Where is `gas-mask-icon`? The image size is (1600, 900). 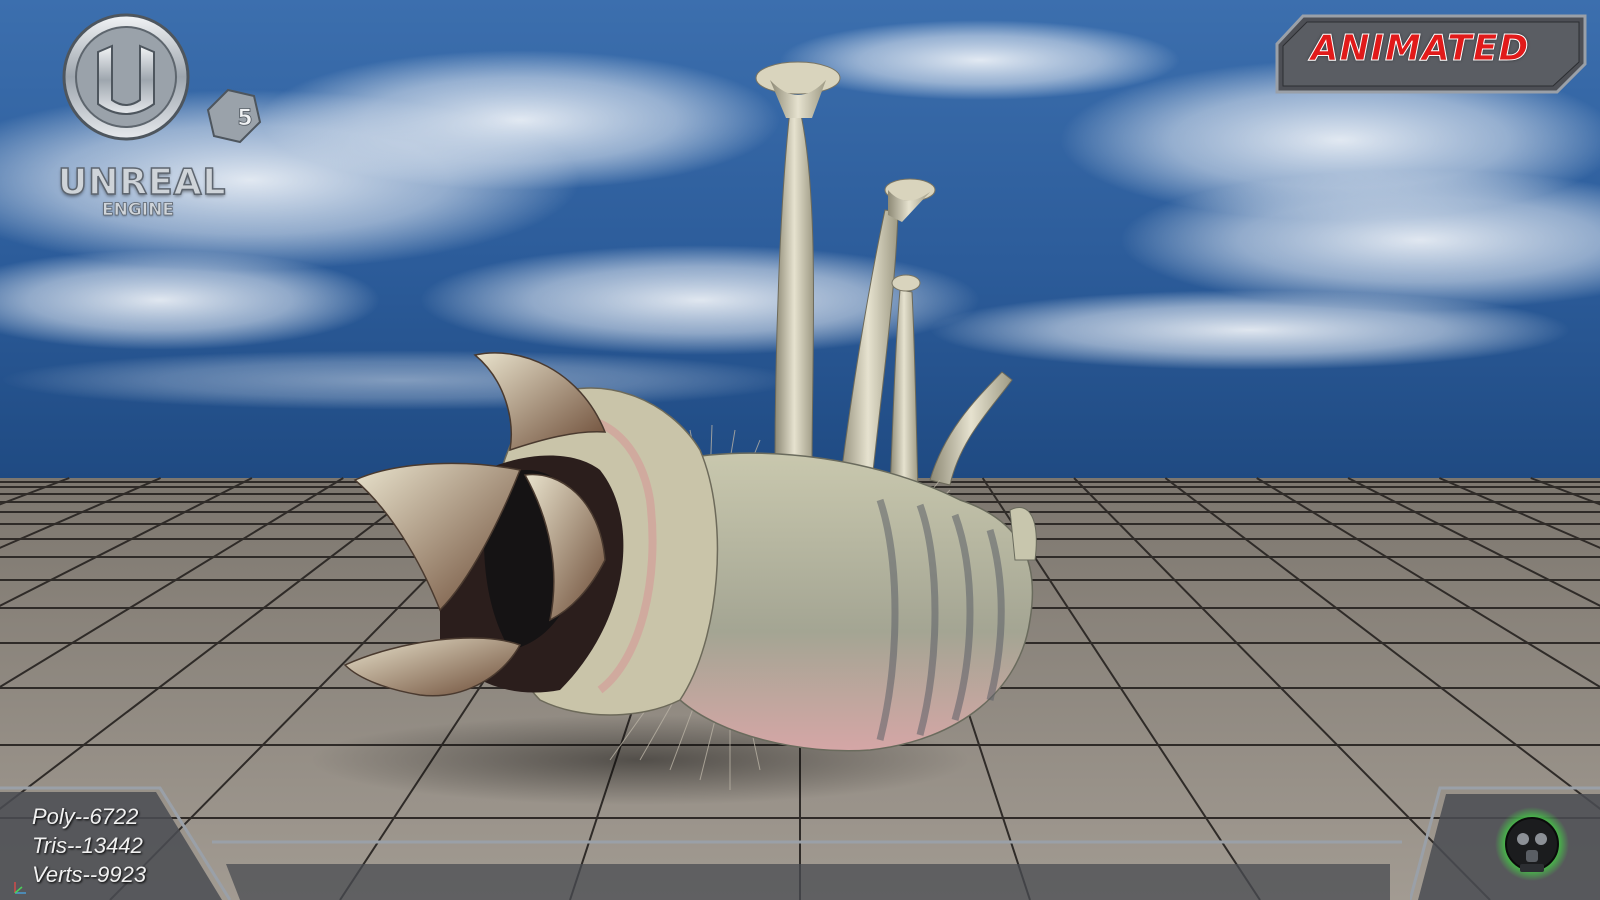 gas-mask-icon is located at coordinates (1532, 844).